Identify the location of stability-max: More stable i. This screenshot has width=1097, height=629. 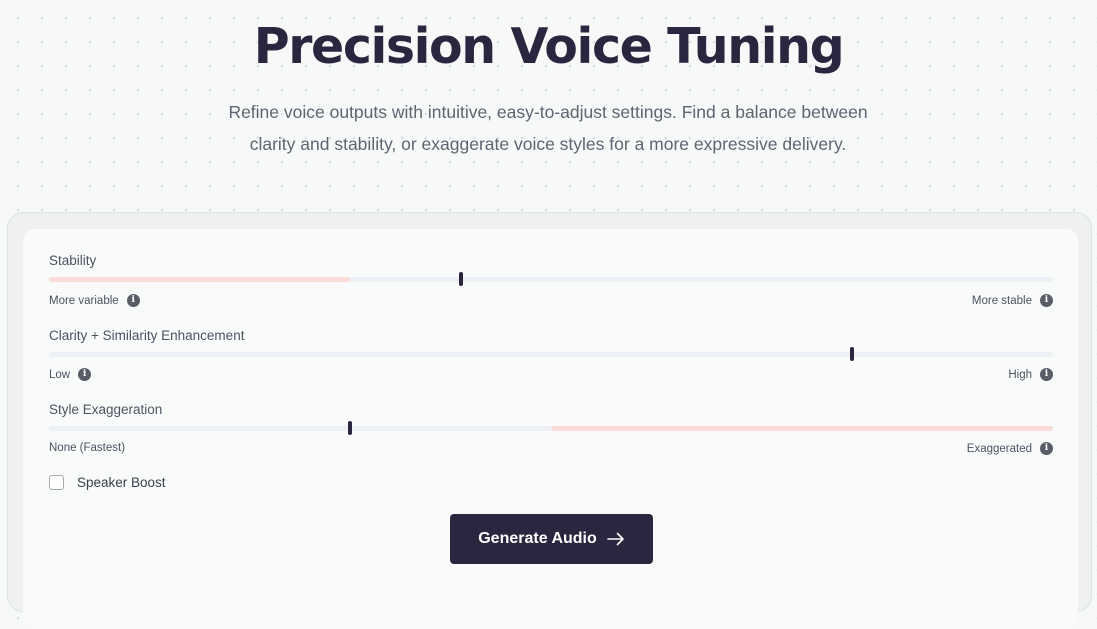
(1012, 300).